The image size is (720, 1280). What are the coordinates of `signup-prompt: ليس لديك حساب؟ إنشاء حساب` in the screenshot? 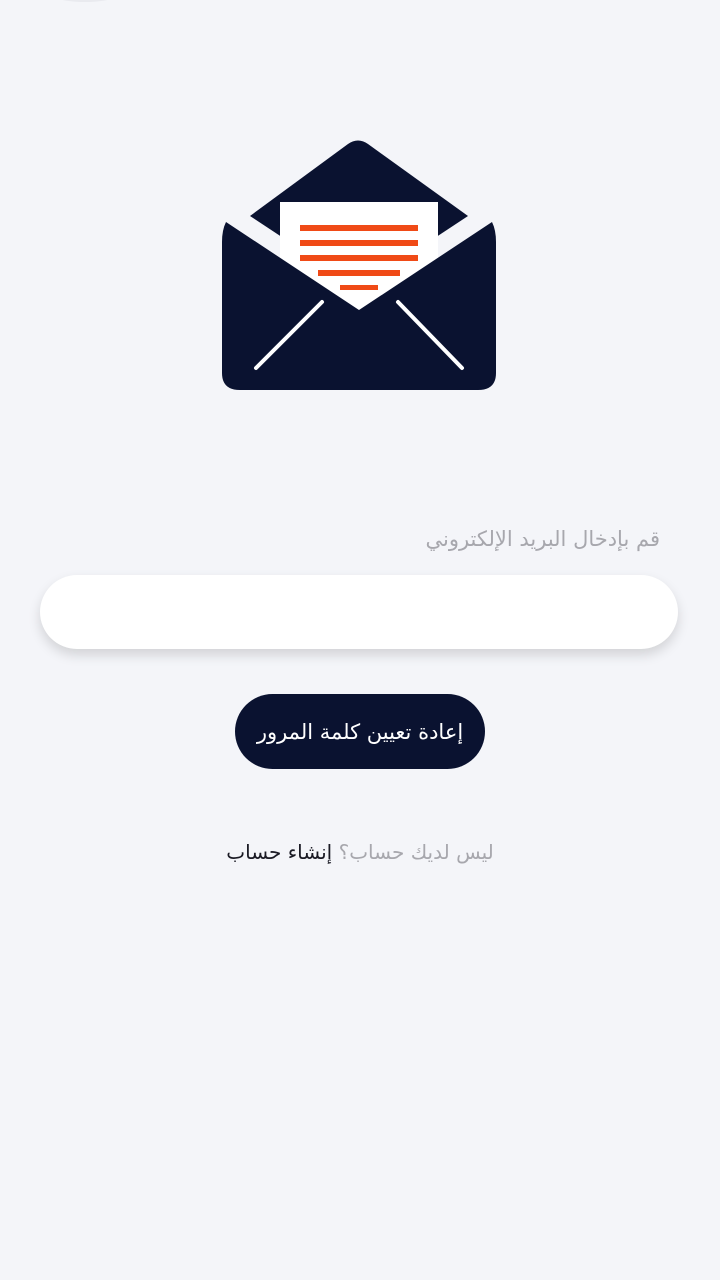 It's located at (360, 852).